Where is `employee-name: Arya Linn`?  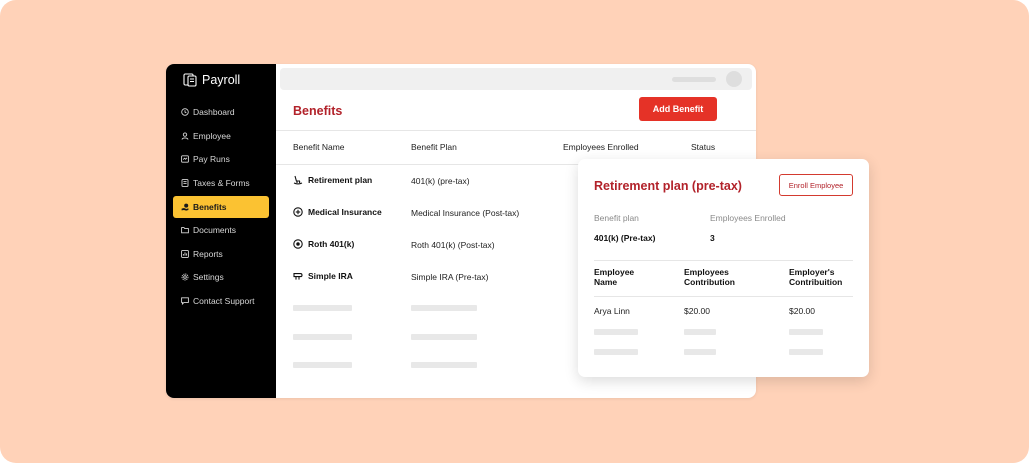 employee-name: Arya Linn is located at coordinates (612, 311).